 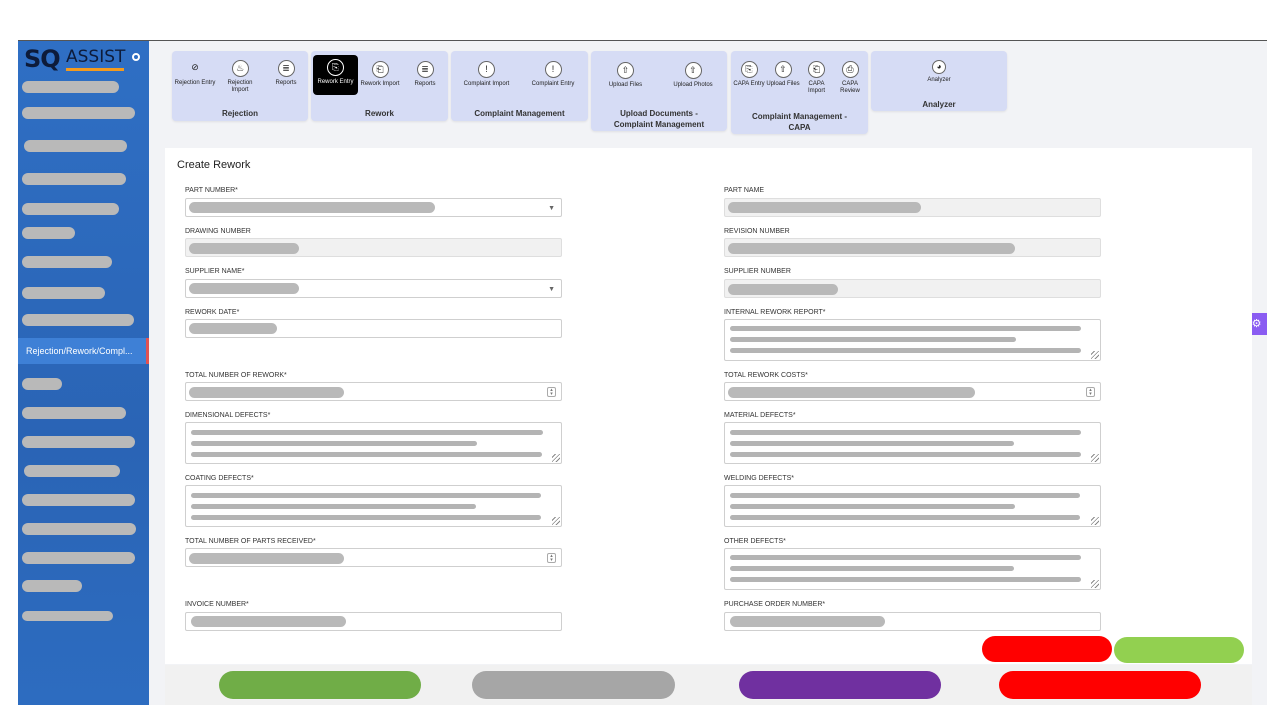 I want to click on analyzer-icon: ◕, so click(x=939, y=67).